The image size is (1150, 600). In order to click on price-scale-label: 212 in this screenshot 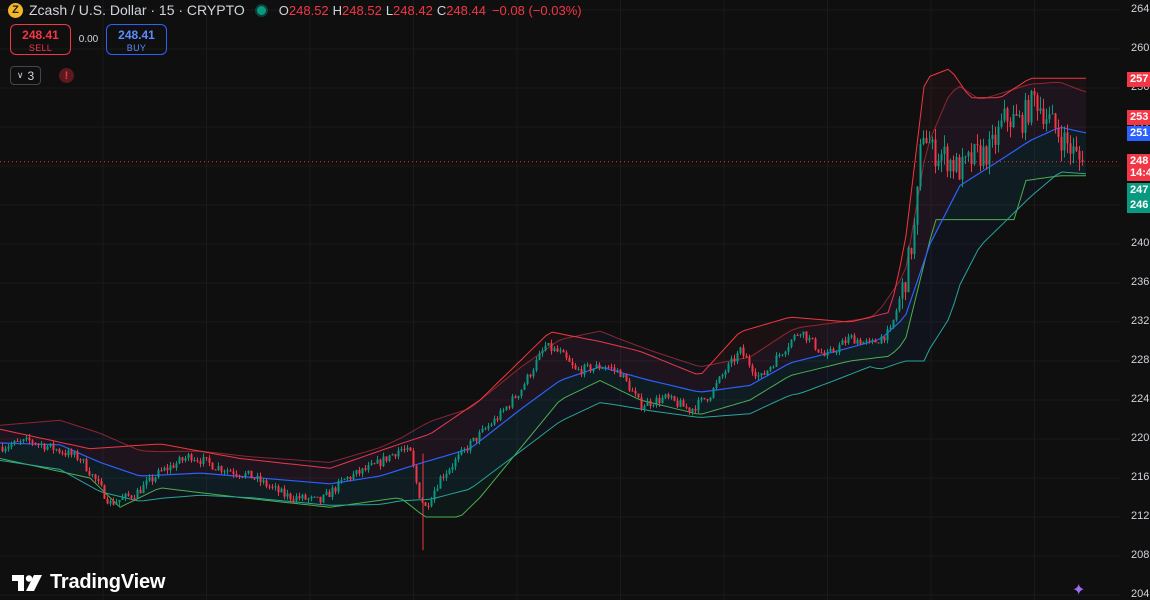, I will do `click(1140, 516)`.